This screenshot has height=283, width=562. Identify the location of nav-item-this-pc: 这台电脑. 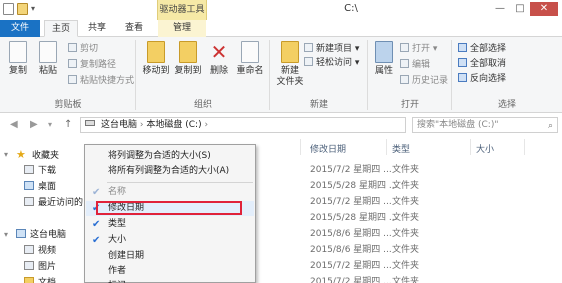
(41, 235).